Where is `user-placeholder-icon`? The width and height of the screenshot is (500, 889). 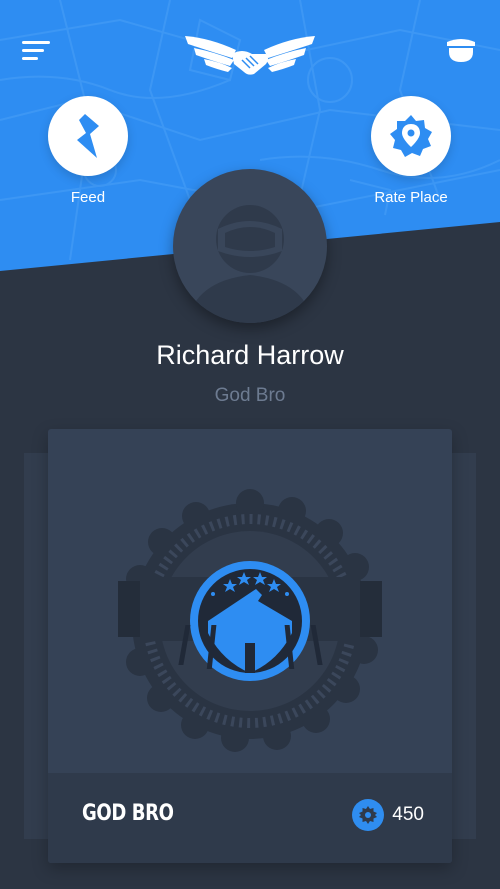 user-placeholder-icon is located at coordinates (250, 264).